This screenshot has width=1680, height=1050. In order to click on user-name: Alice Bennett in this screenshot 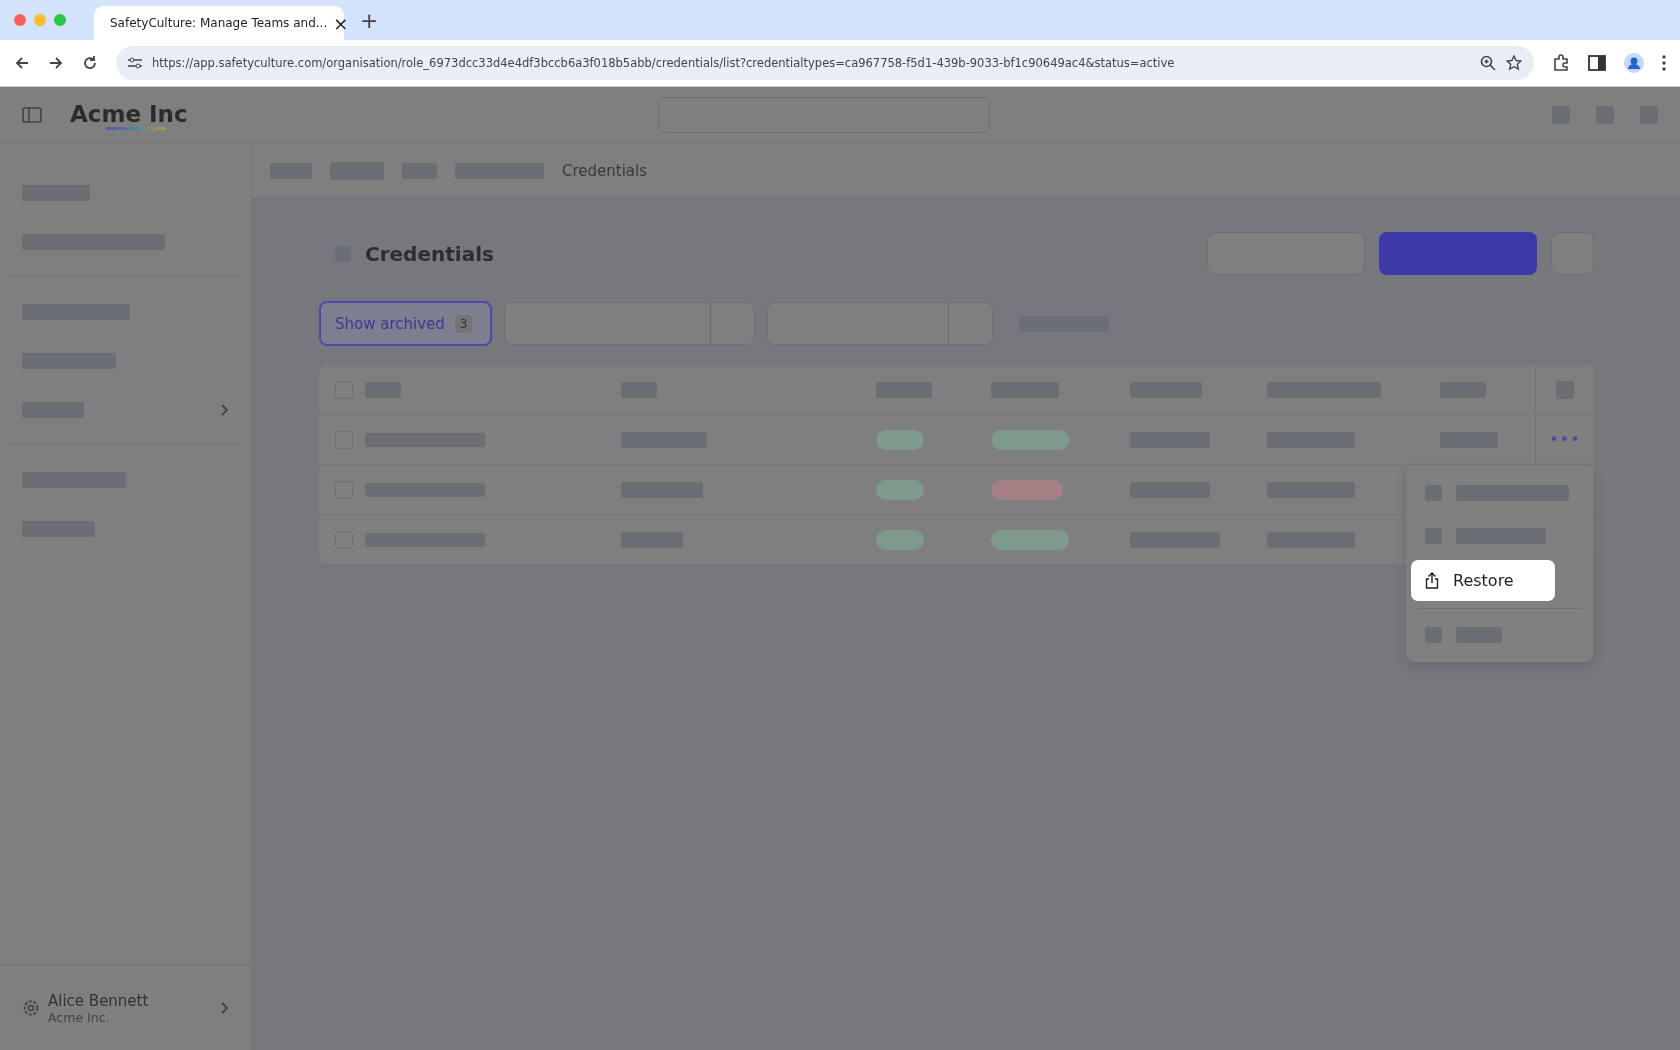, I will do `click(99, 1000)`.